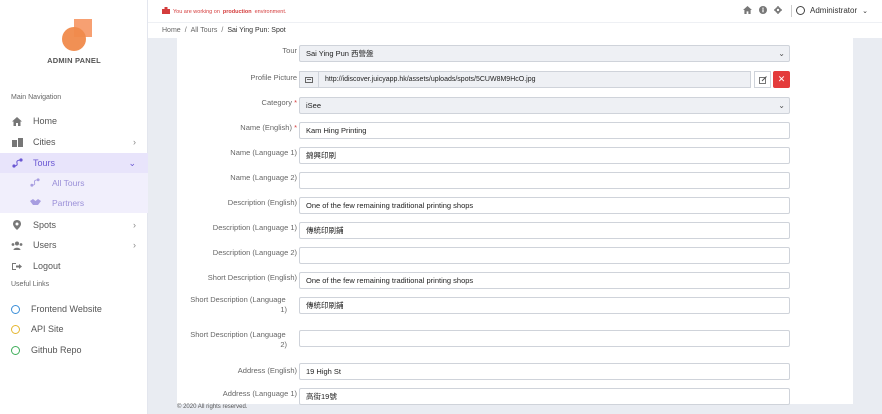 Image resolution: width=882 pixels, height=414 pixels. What do you see at coordinates (74, 163) in the screenshot?
I see `sidebar-item-tours: Tours ⌄` at bounding box center [74, 163].